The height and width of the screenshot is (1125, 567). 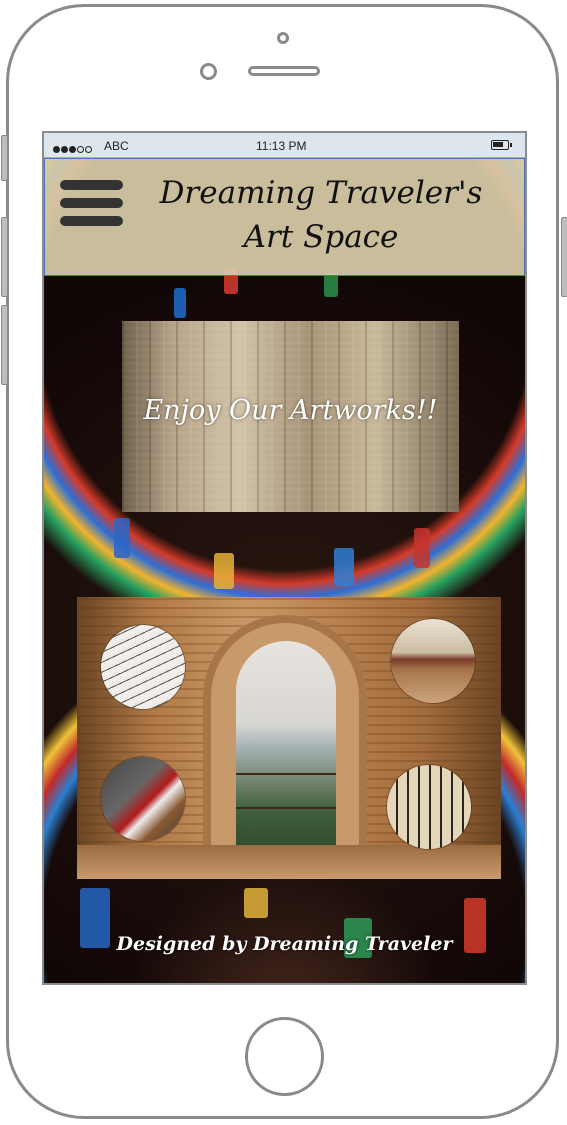 I want to click on banner-text: Enjoy Our Artworks!!, so click(x=290, y=410).